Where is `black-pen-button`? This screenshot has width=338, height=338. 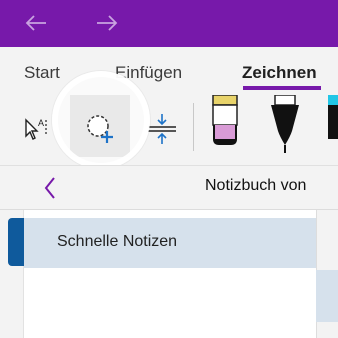
black-pen-button is located at coordinates (285, 128).